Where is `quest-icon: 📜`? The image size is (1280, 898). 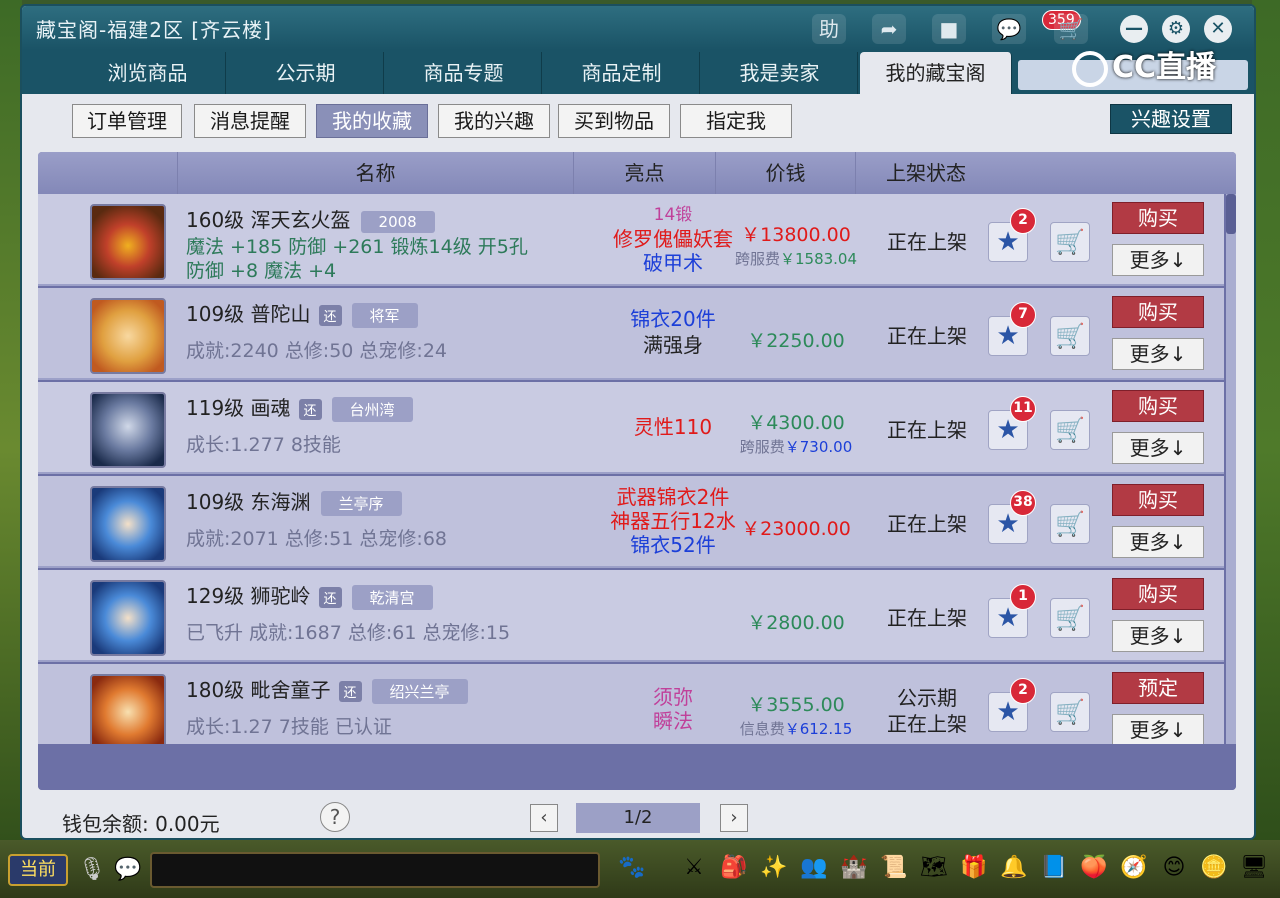
quest-icon: 📜 is located at coordinates (894, 868).